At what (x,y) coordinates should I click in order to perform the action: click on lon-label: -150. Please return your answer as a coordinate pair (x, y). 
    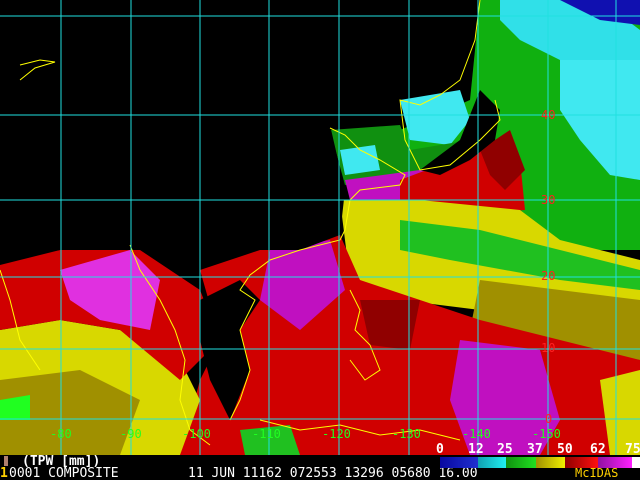
    Looking at the image, I should click on (546, 434).